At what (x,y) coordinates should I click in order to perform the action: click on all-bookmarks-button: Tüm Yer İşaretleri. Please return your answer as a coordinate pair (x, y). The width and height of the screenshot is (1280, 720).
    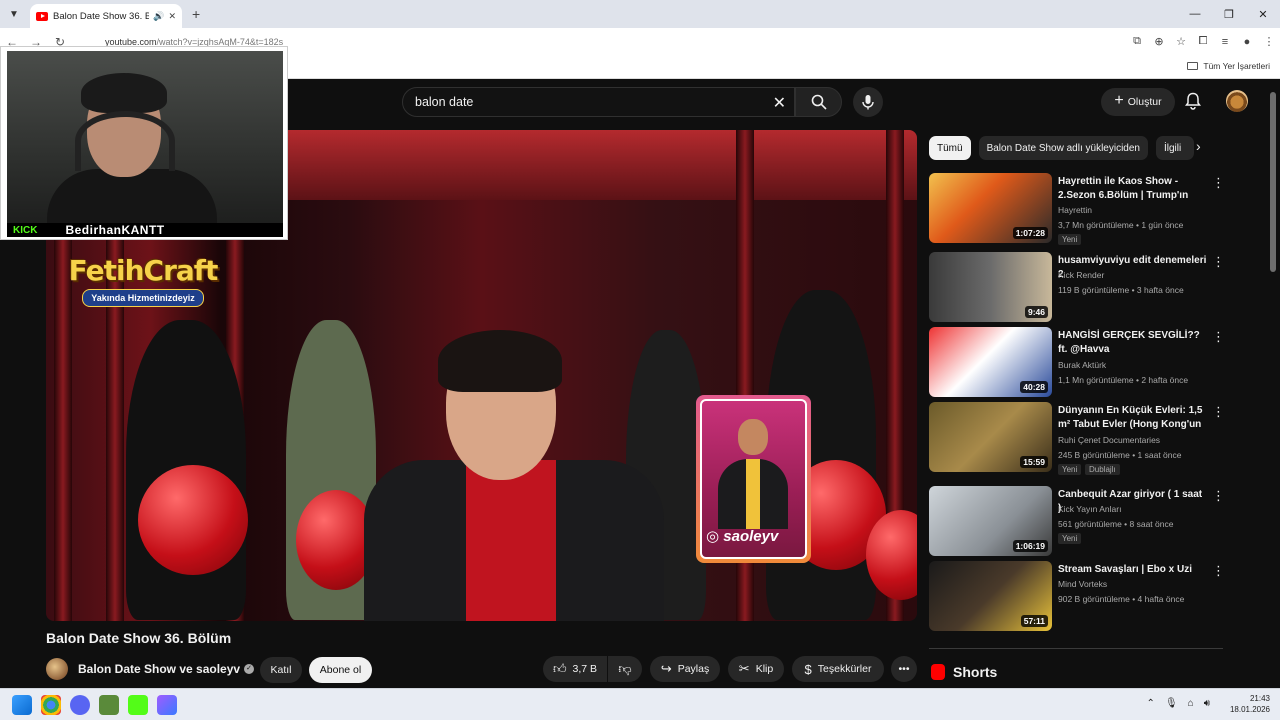
    Looking at the image, I should click on (1228, 66).